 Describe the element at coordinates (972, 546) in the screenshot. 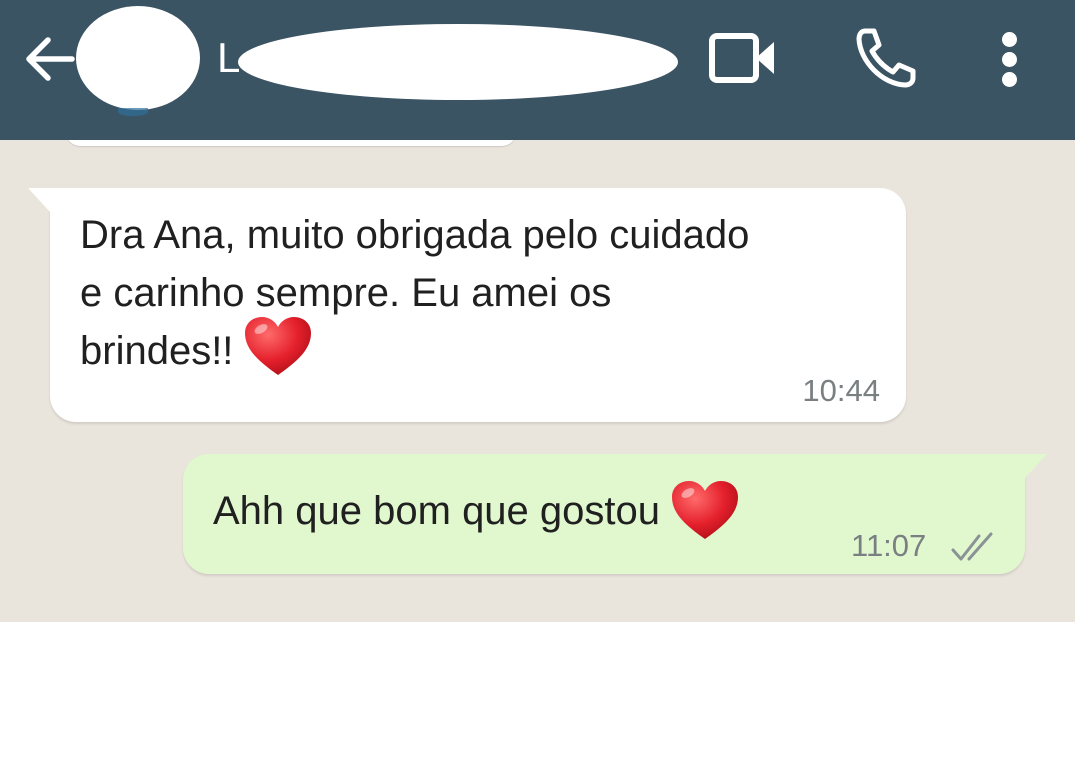

I see `double-check-icon` at that location.